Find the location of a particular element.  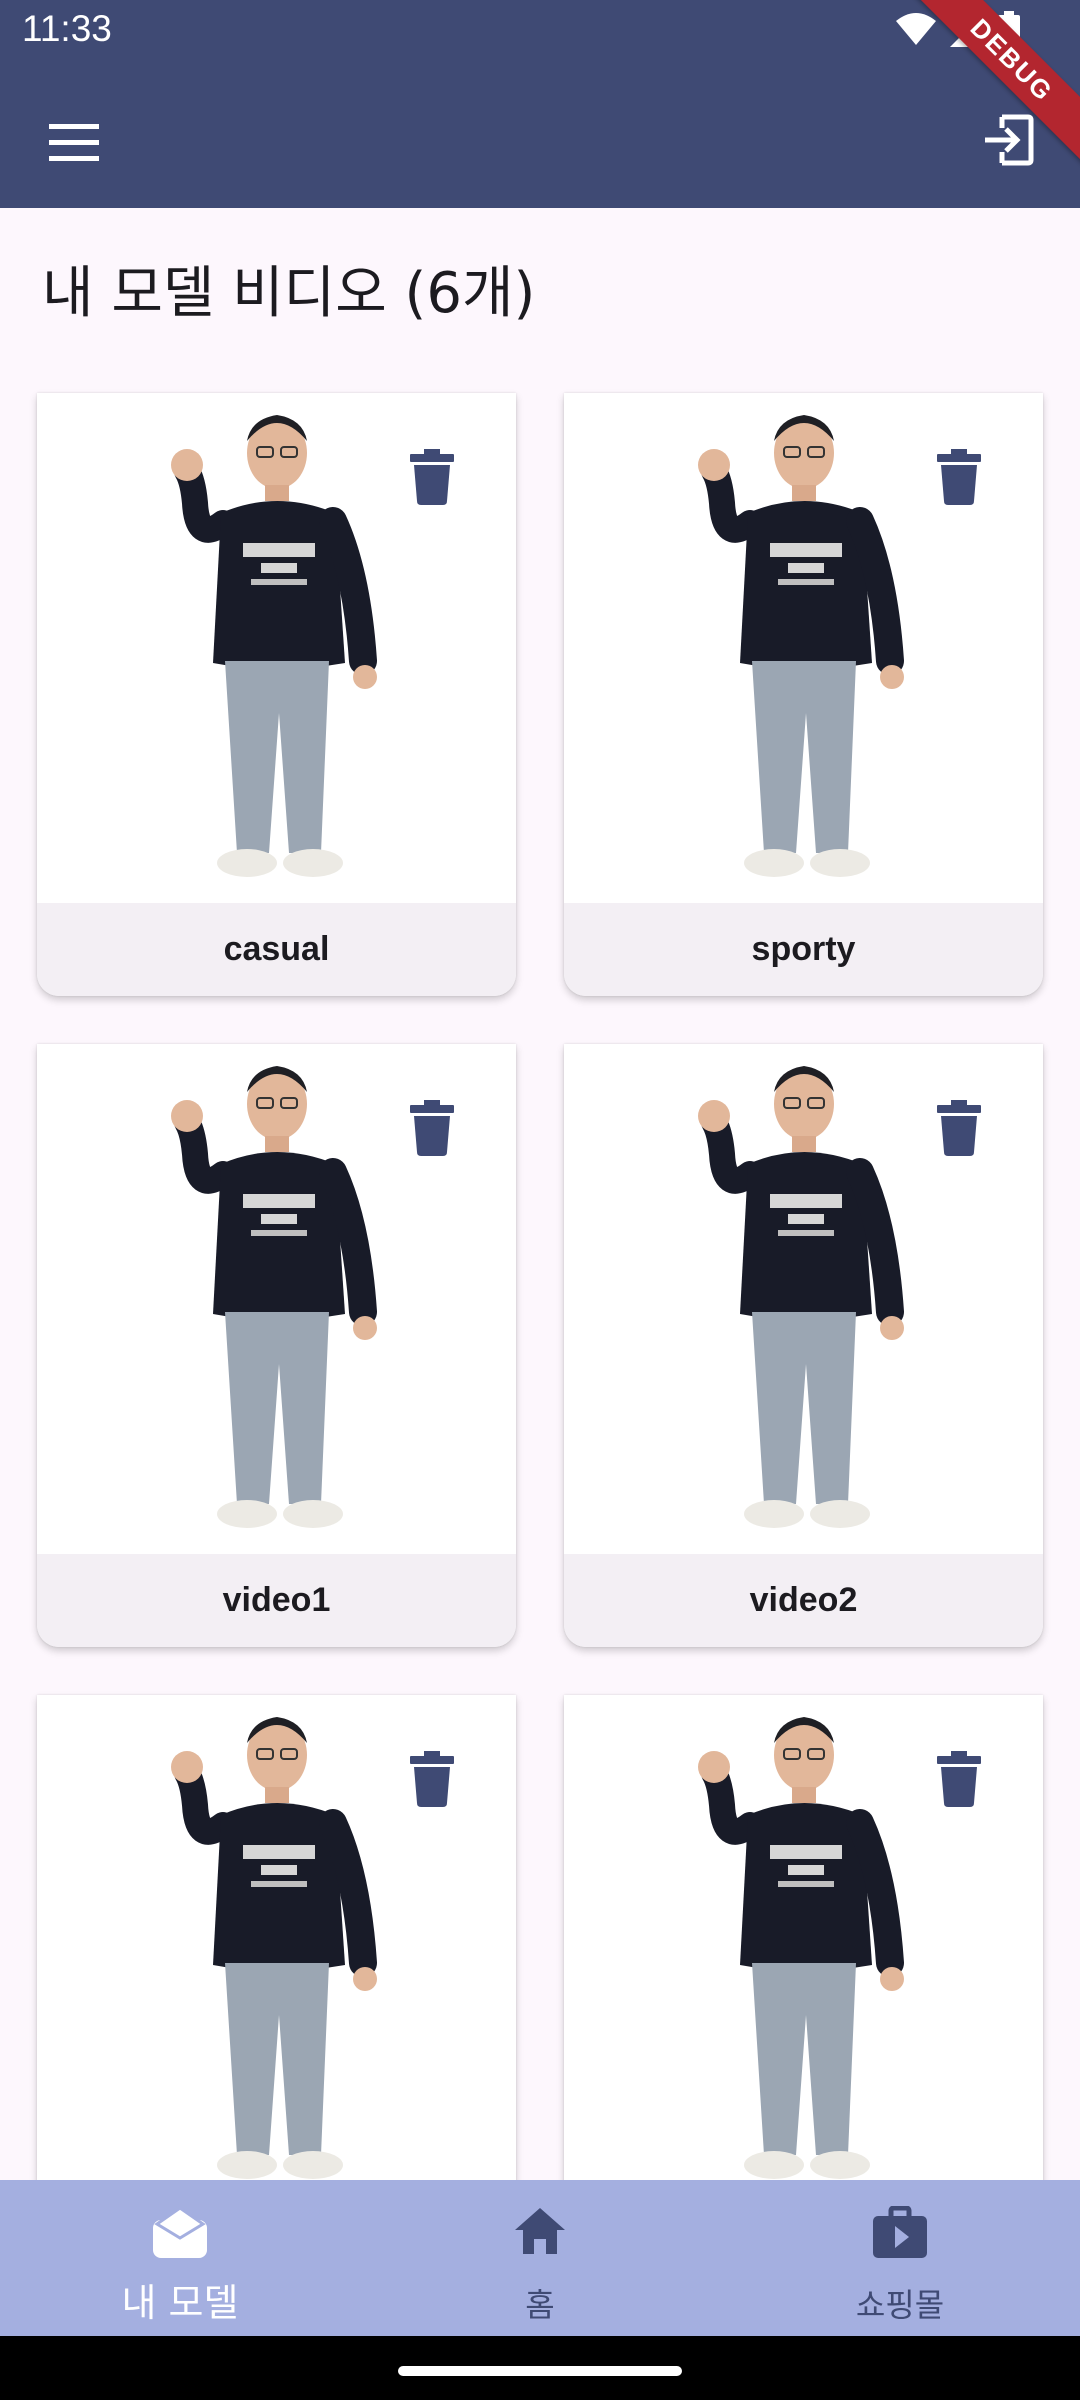

logout-button is located at coordinates (1008, 140).